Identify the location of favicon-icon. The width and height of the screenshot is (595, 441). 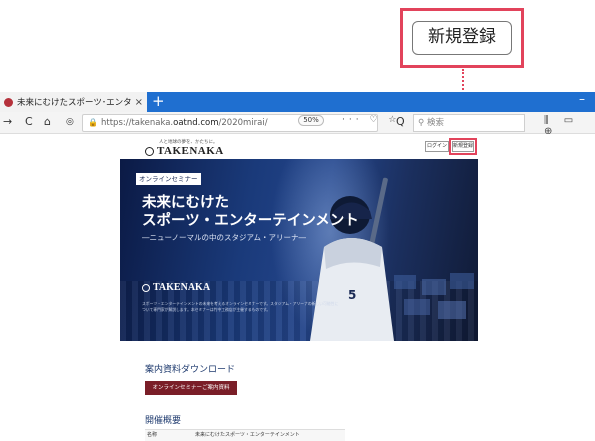
(8, 102).